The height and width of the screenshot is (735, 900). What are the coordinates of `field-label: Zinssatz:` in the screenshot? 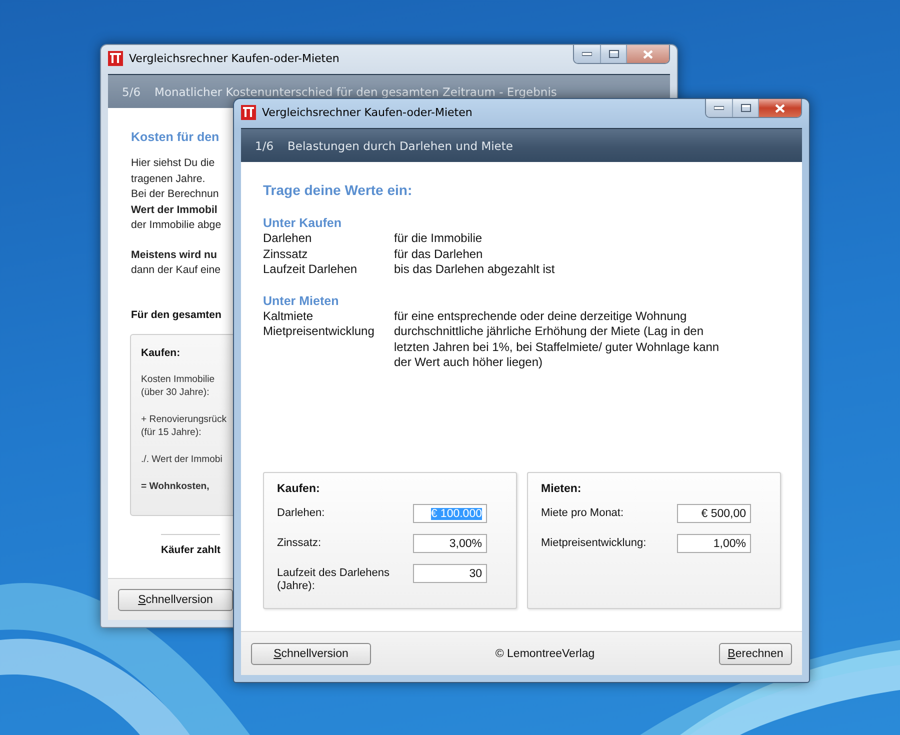 It's located at (299, 543).